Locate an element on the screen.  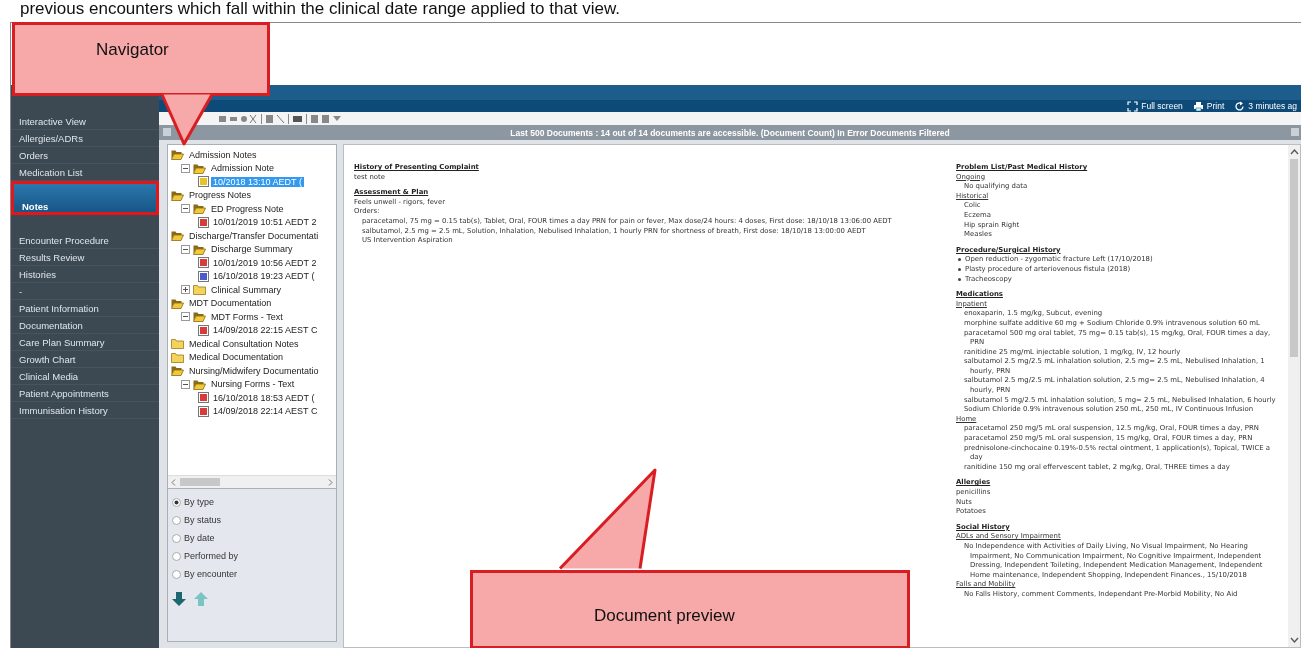
header-link: Print is located at coordinates (1208, 106).